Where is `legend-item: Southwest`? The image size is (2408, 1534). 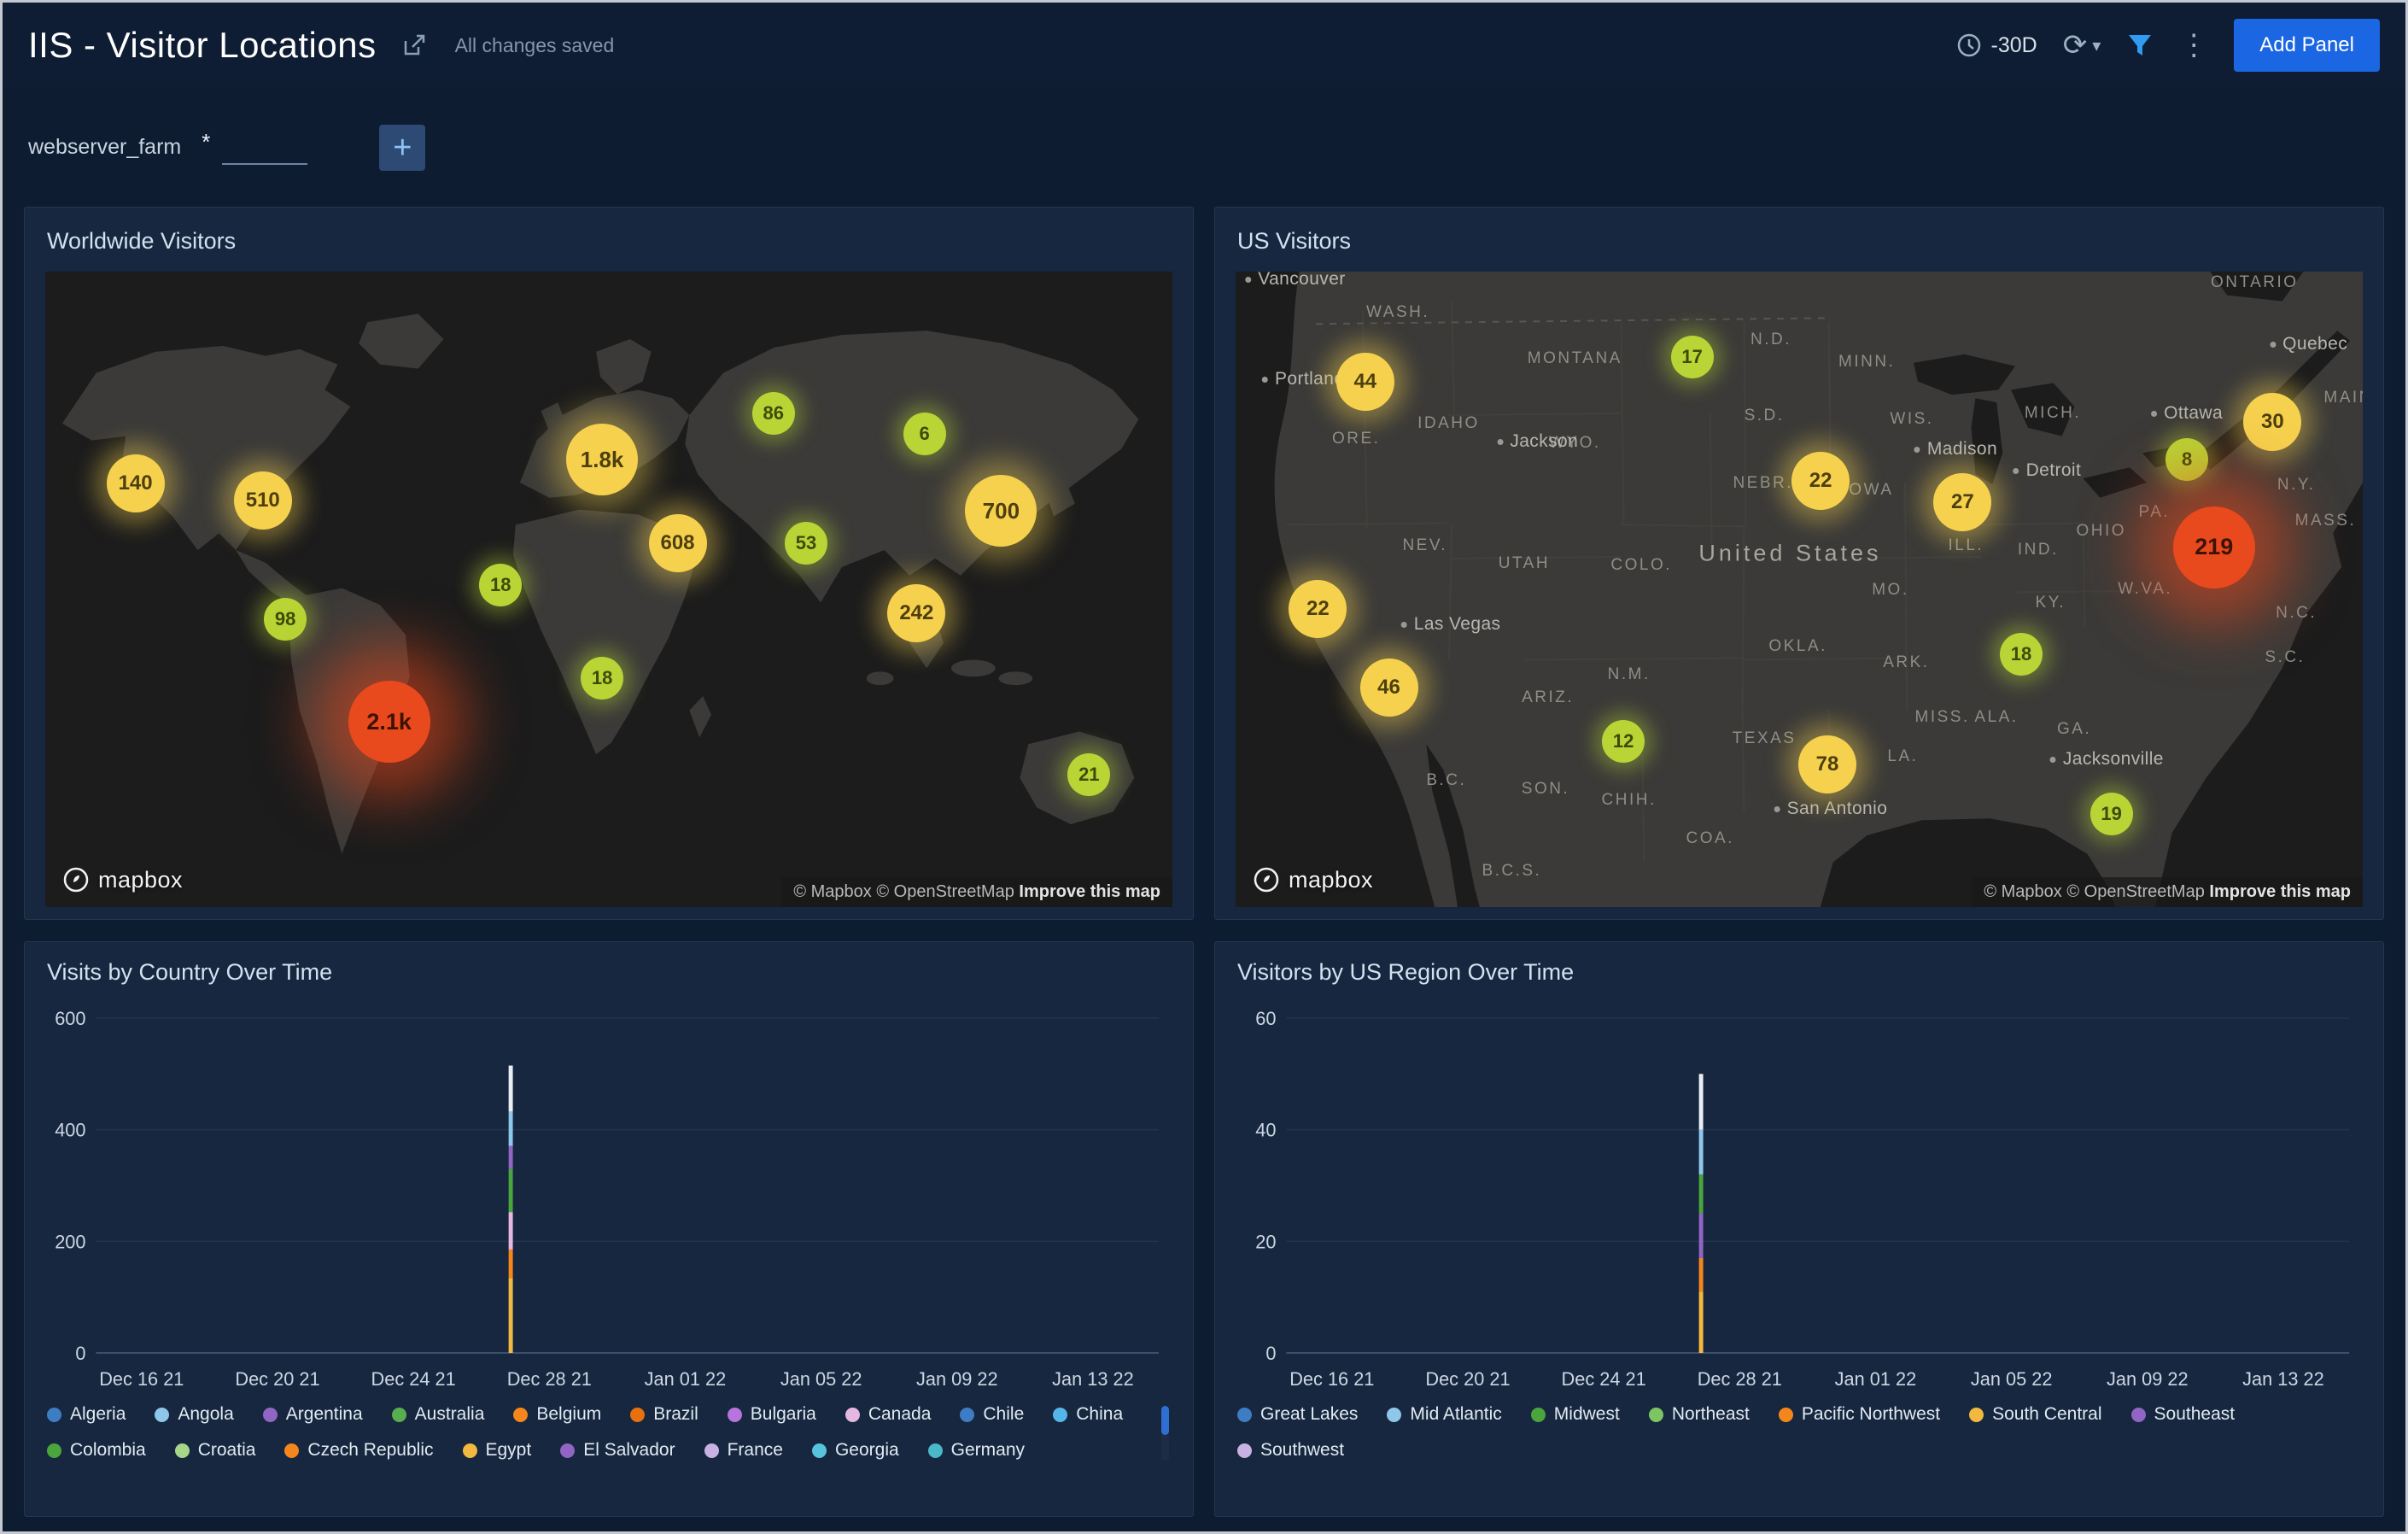
legend-item: Southwest is located at coordinates (1290, 1451).